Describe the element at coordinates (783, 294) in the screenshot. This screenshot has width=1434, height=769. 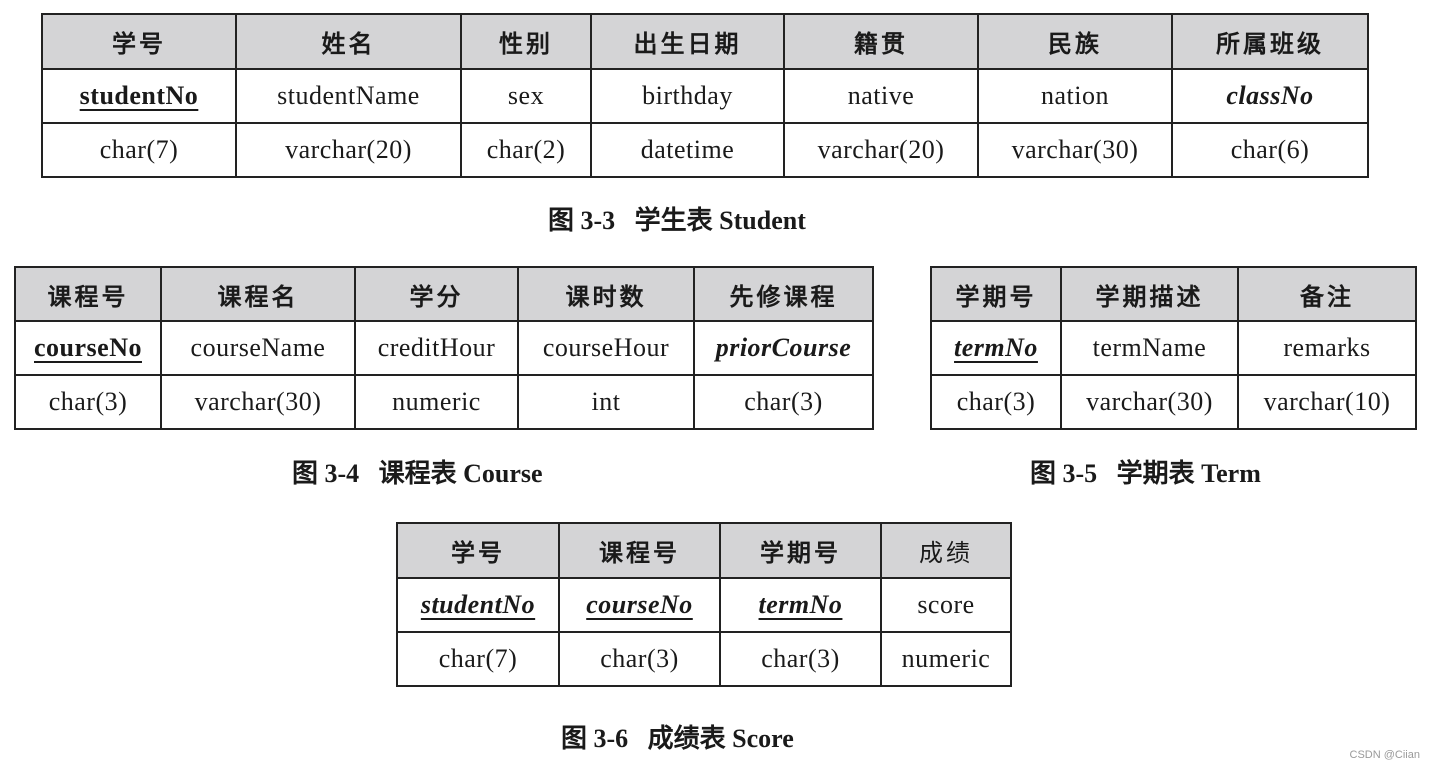
I see `header-cell: 先修课程` at that location.